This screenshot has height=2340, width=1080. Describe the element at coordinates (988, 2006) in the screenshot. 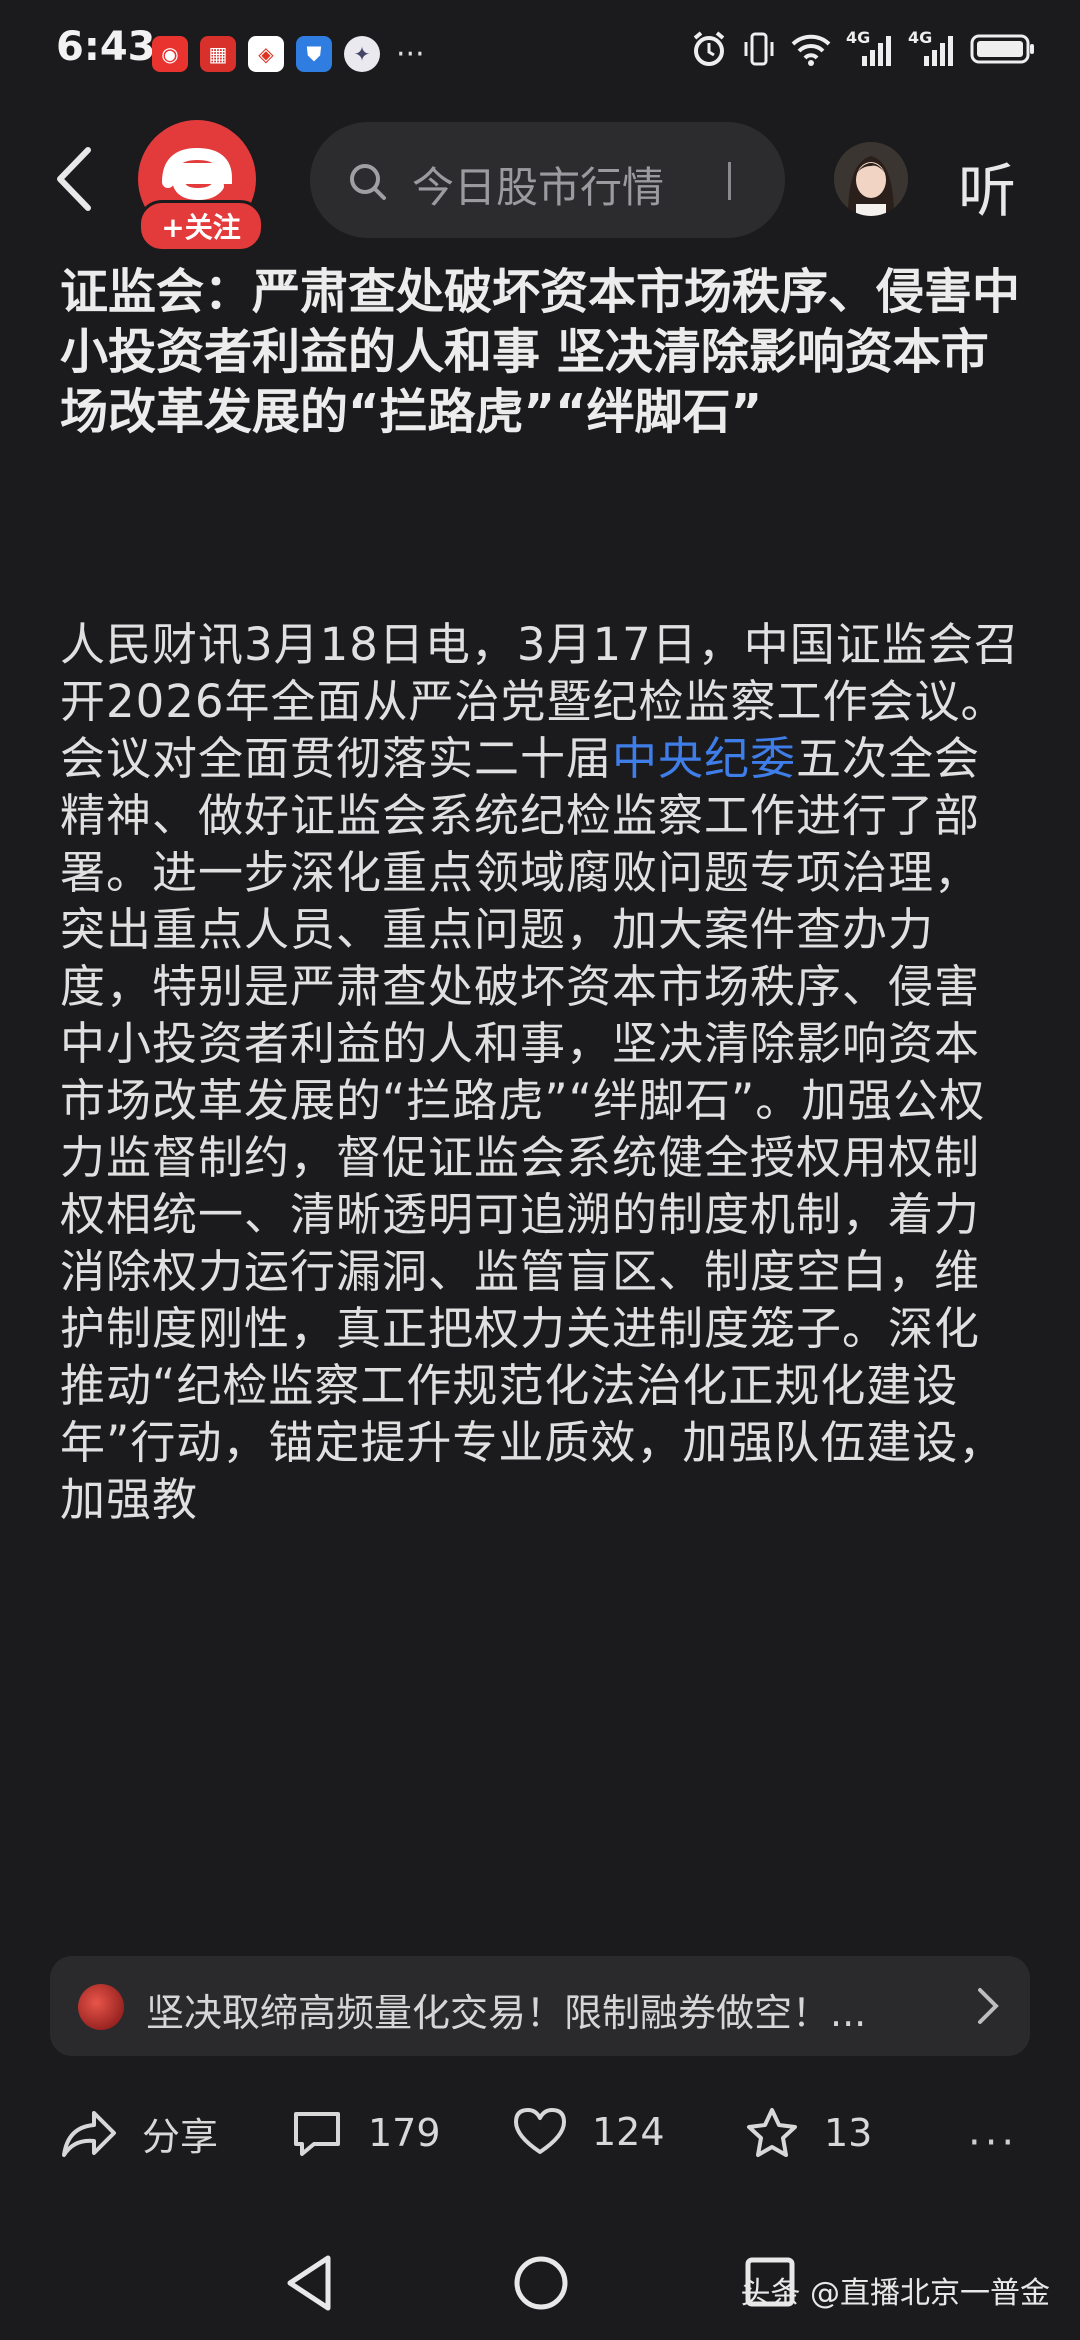

I see `chevron-right-icon` at that location.